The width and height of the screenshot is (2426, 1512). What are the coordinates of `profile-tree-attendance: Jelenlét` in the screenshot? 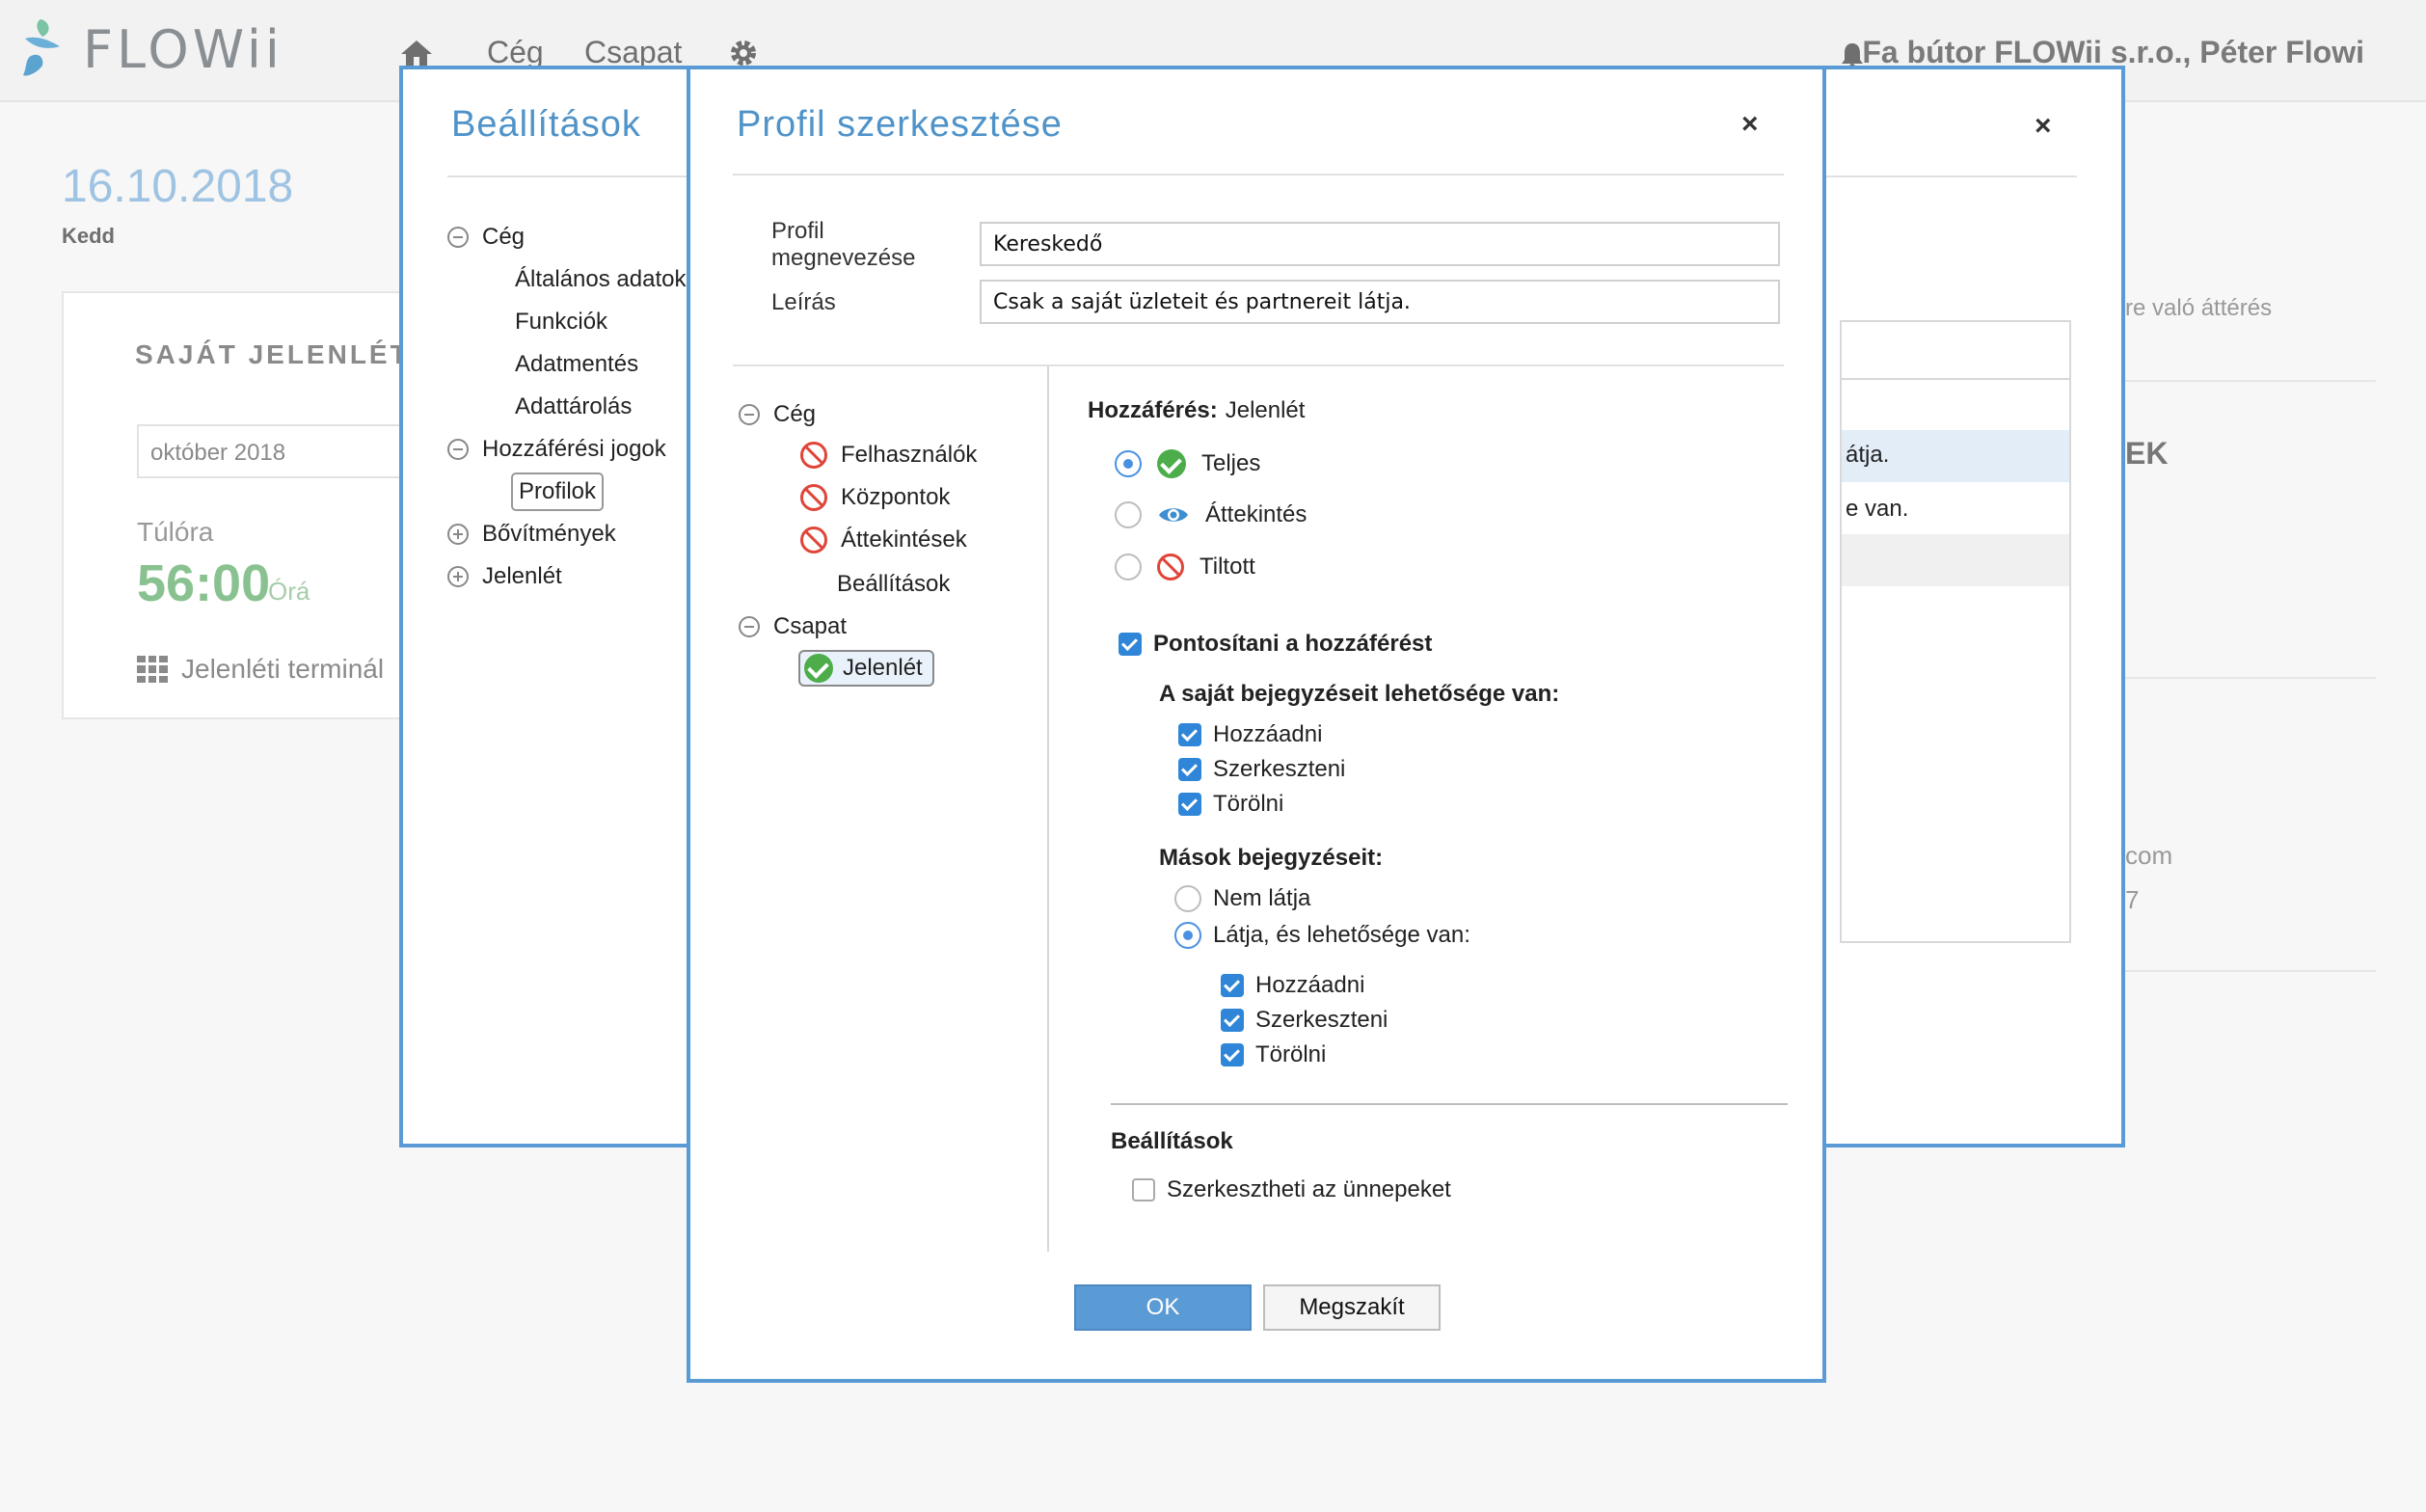 It's located at (866, 668).